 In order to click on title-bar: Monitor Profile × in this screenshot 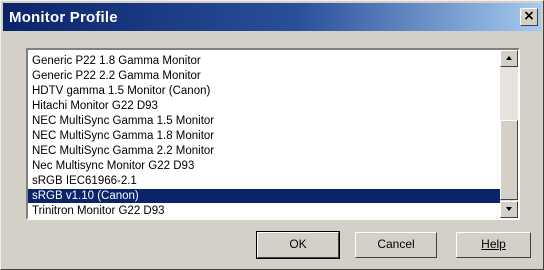, I will do `click(272, 17)`.